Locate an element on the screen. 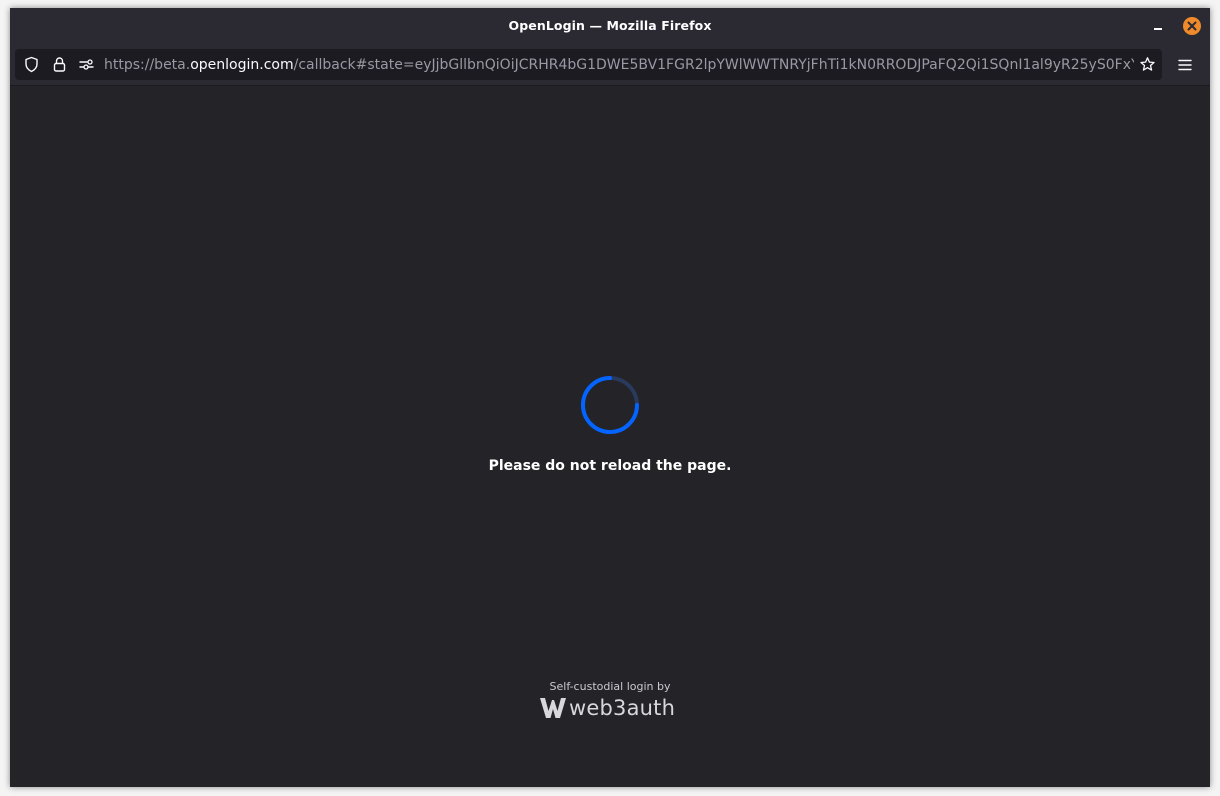 The width and height of the screenshot is (1220, 796). close-button is located at coordinates (1192, 26).